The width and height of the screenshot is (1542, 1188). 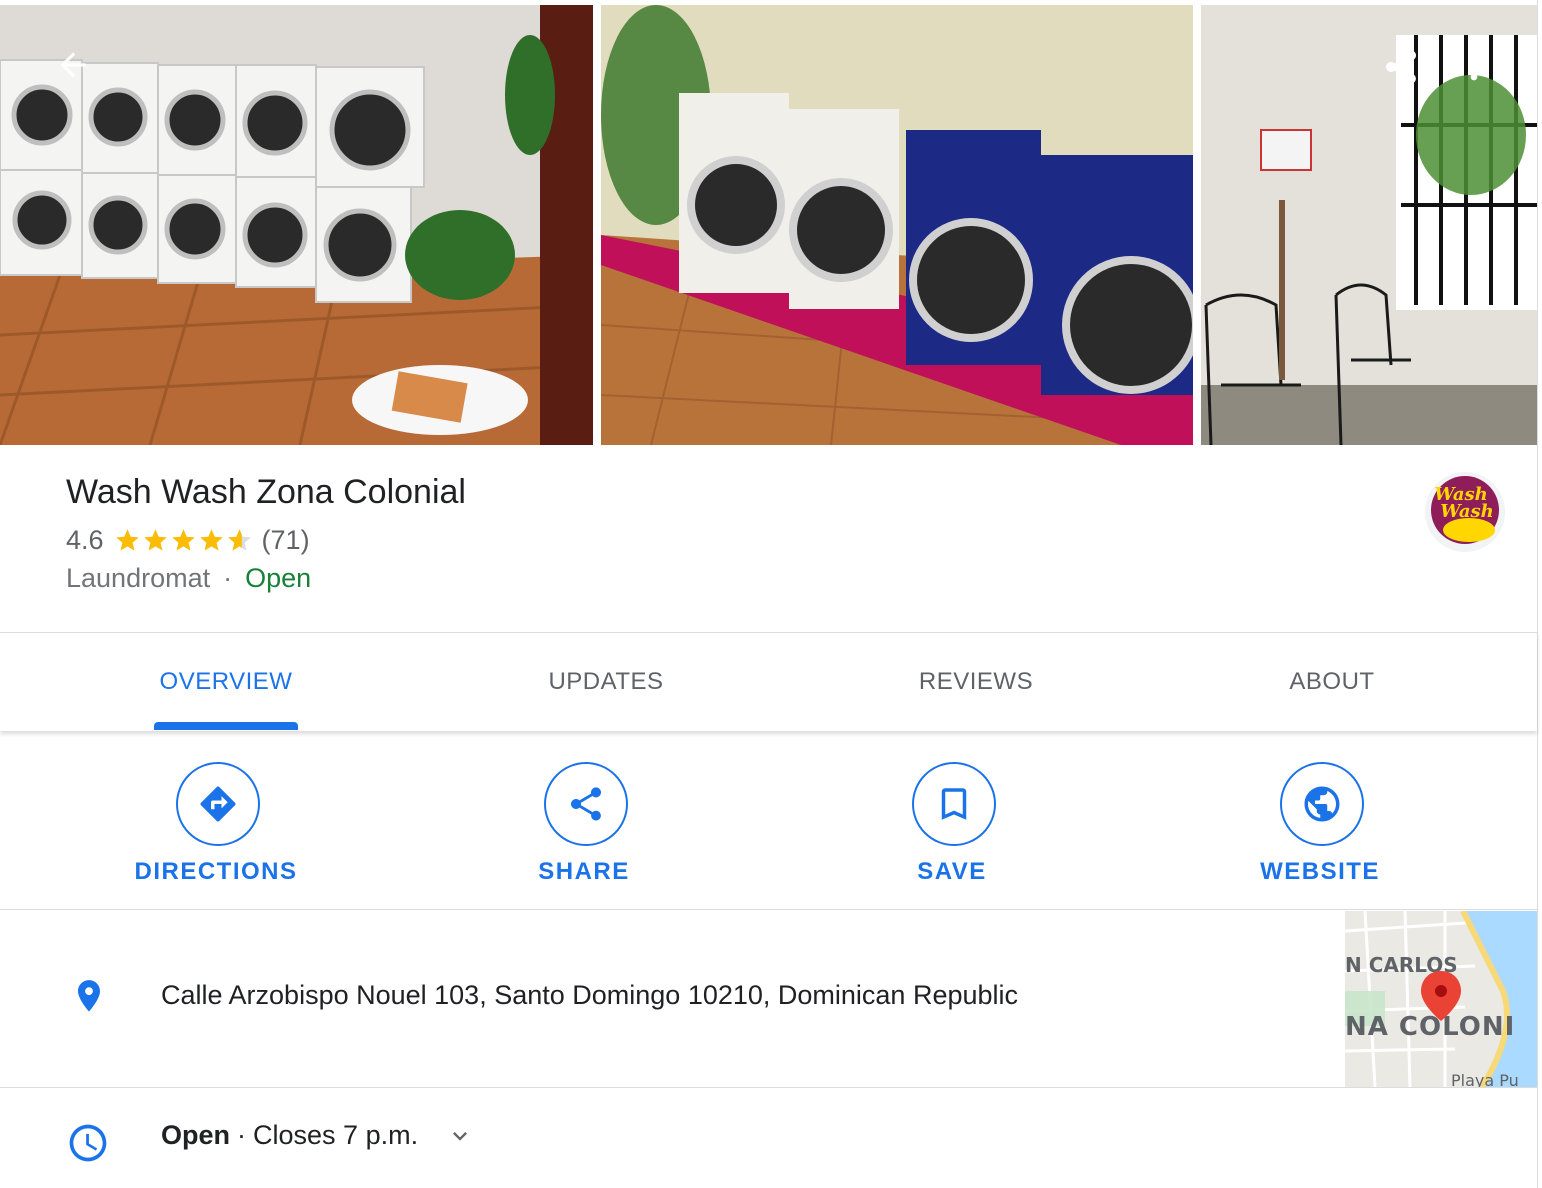 I want to click on category-label: Laundromat, so click(x=138, y=578).